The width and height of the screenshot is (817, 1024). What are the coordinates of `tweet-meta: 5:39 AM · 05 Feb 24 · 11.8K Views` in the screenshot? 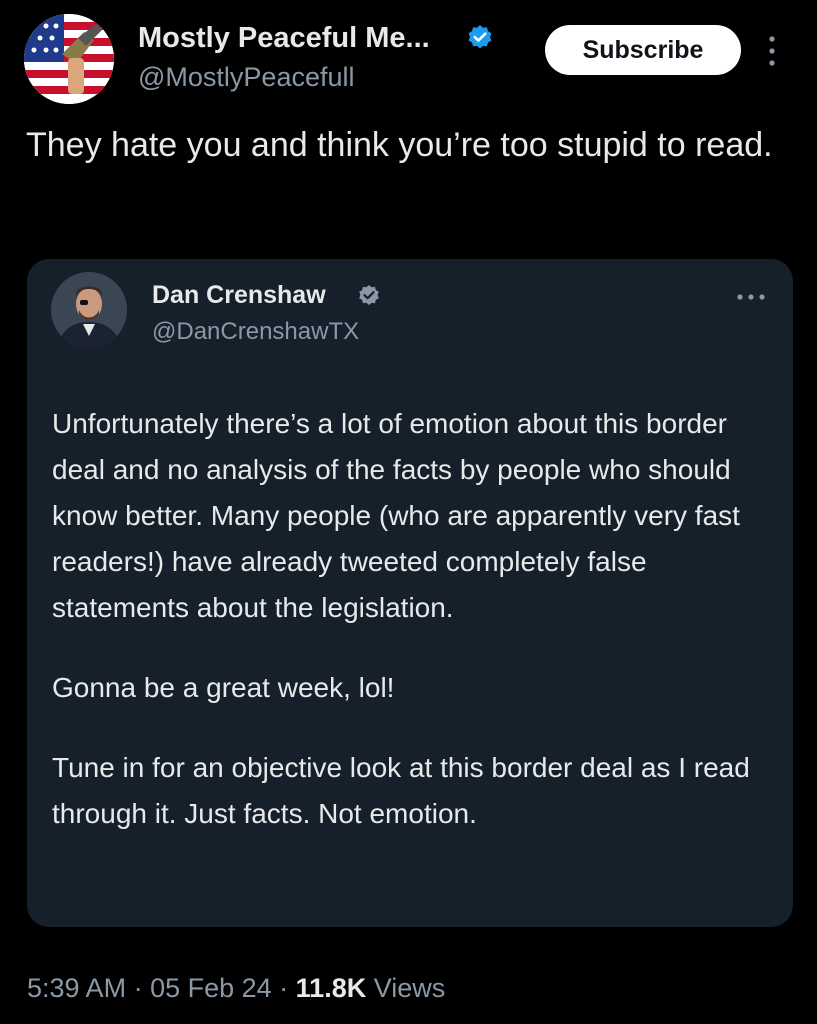 It's located at (236, 988).